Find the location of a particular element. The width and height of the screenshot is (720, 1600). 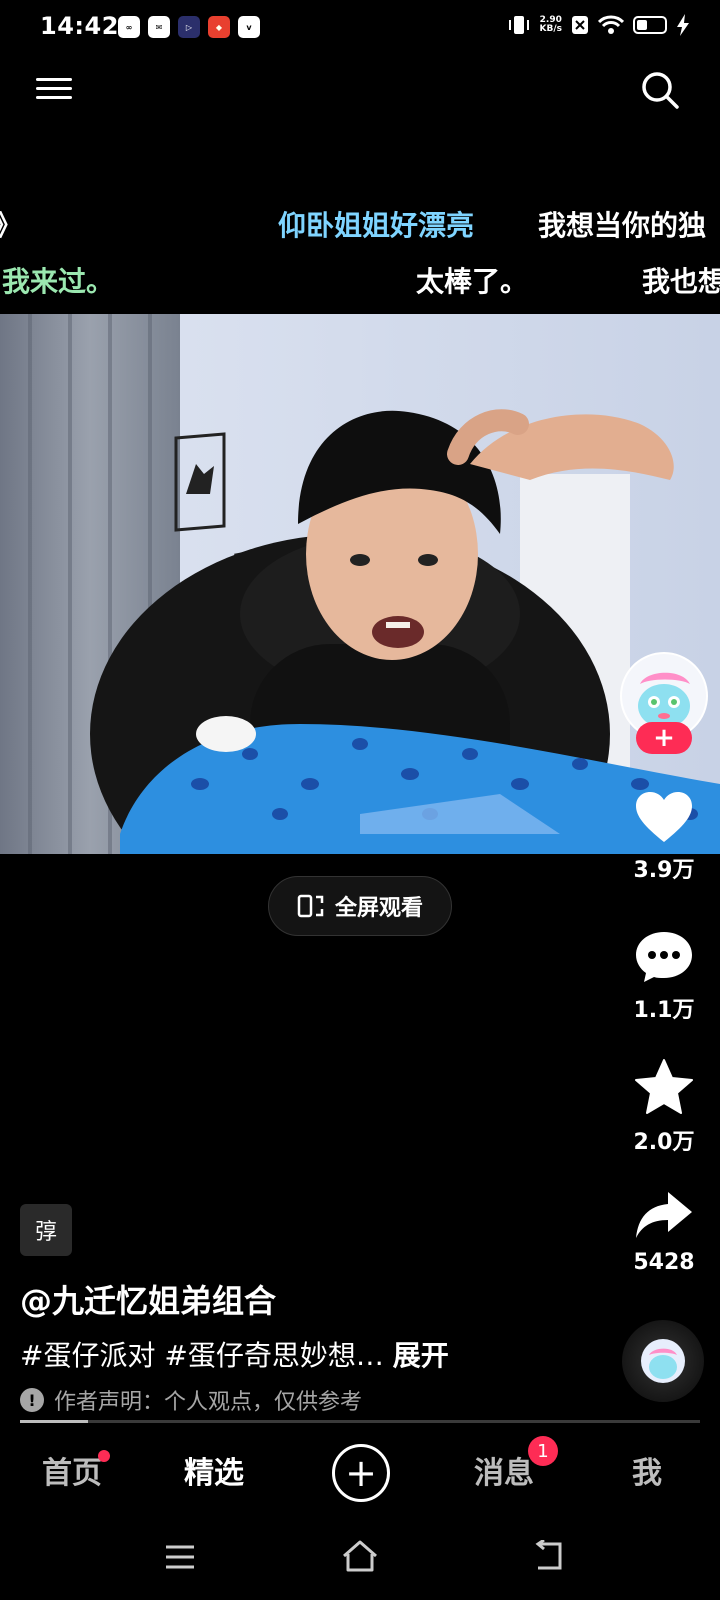

home-icon is located at coordinates (360, 1556).